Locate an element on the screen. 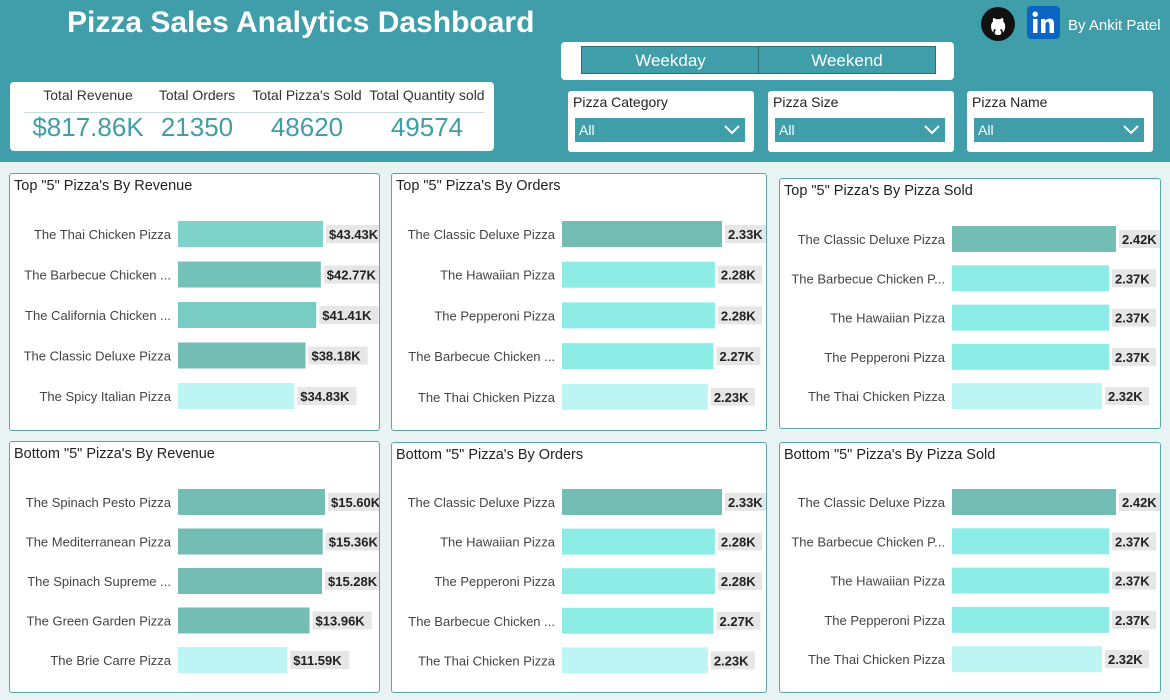 The image size is (1170, 700). weekday-button: Weekday is located at coordinates (670, 60).